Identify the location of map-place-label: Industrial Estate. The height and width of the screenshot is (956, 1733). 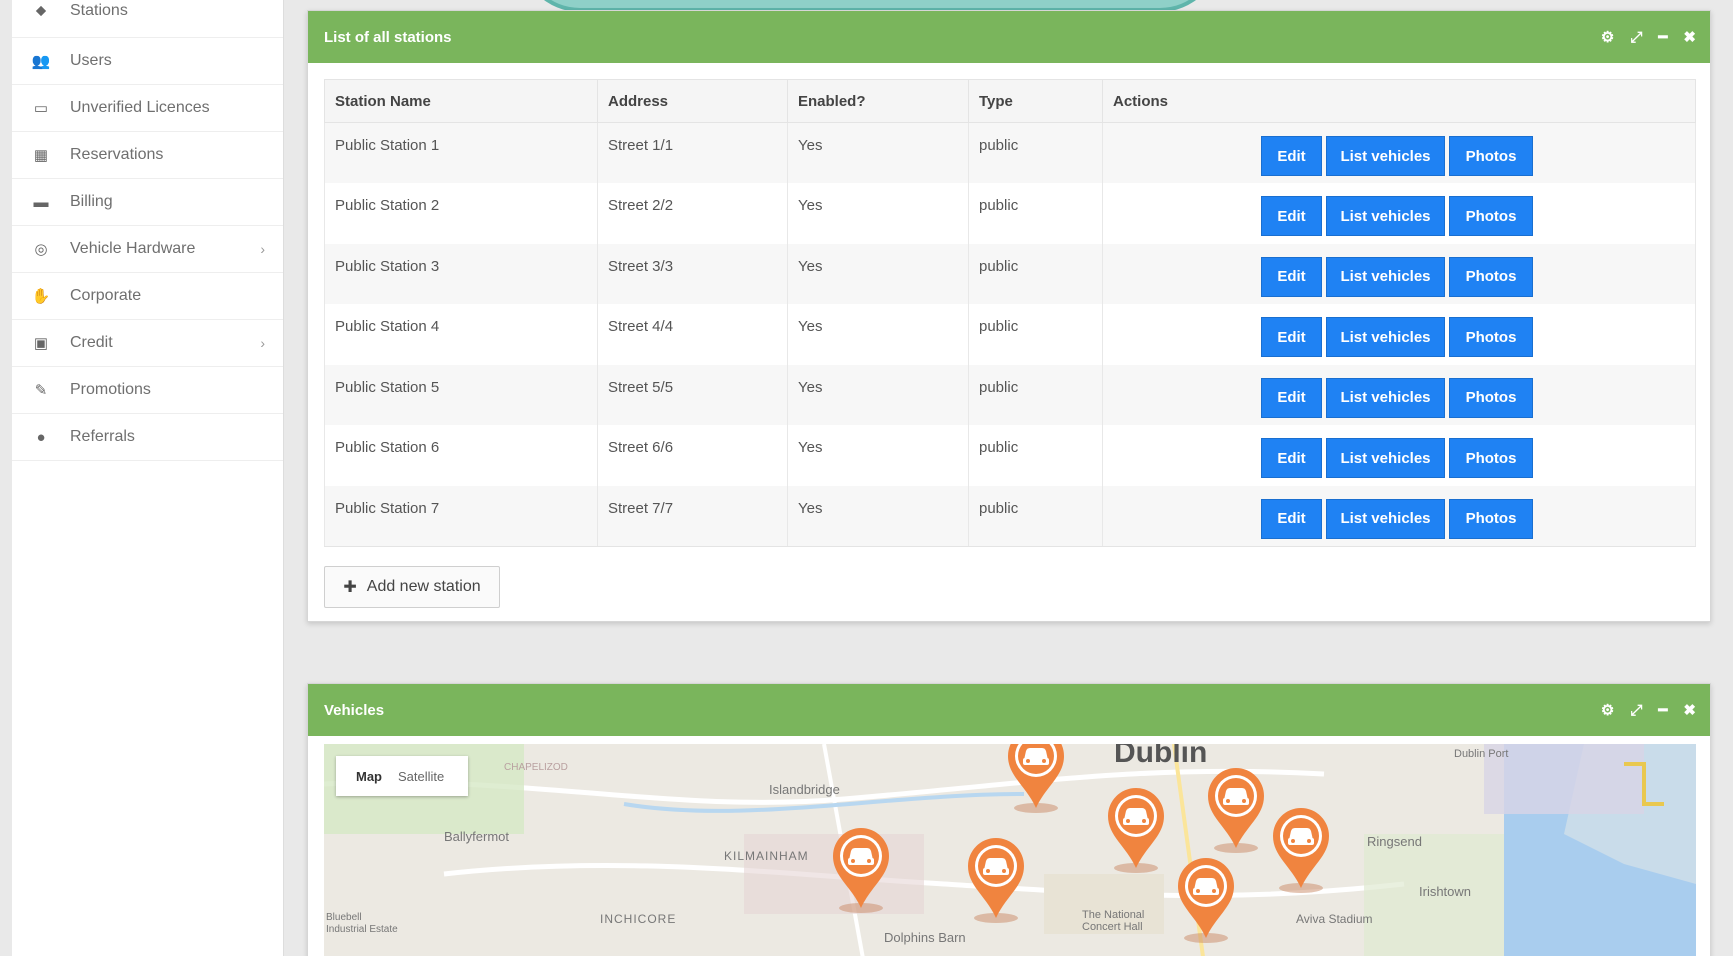
(362, 929).